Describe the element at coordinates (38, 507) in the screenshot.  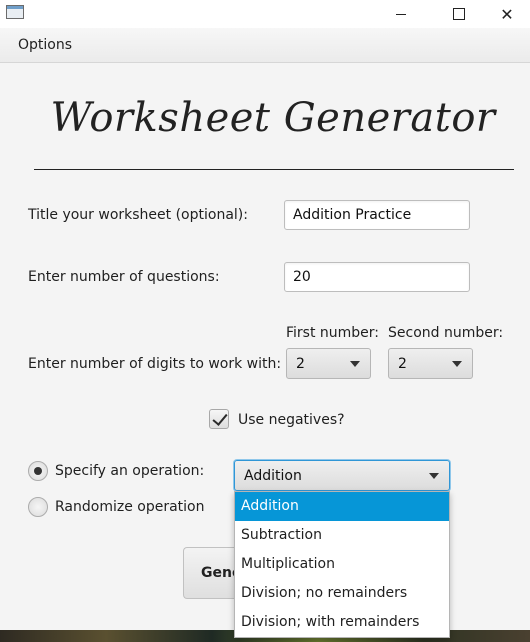
I see `randomize-operation-radio` at that location.